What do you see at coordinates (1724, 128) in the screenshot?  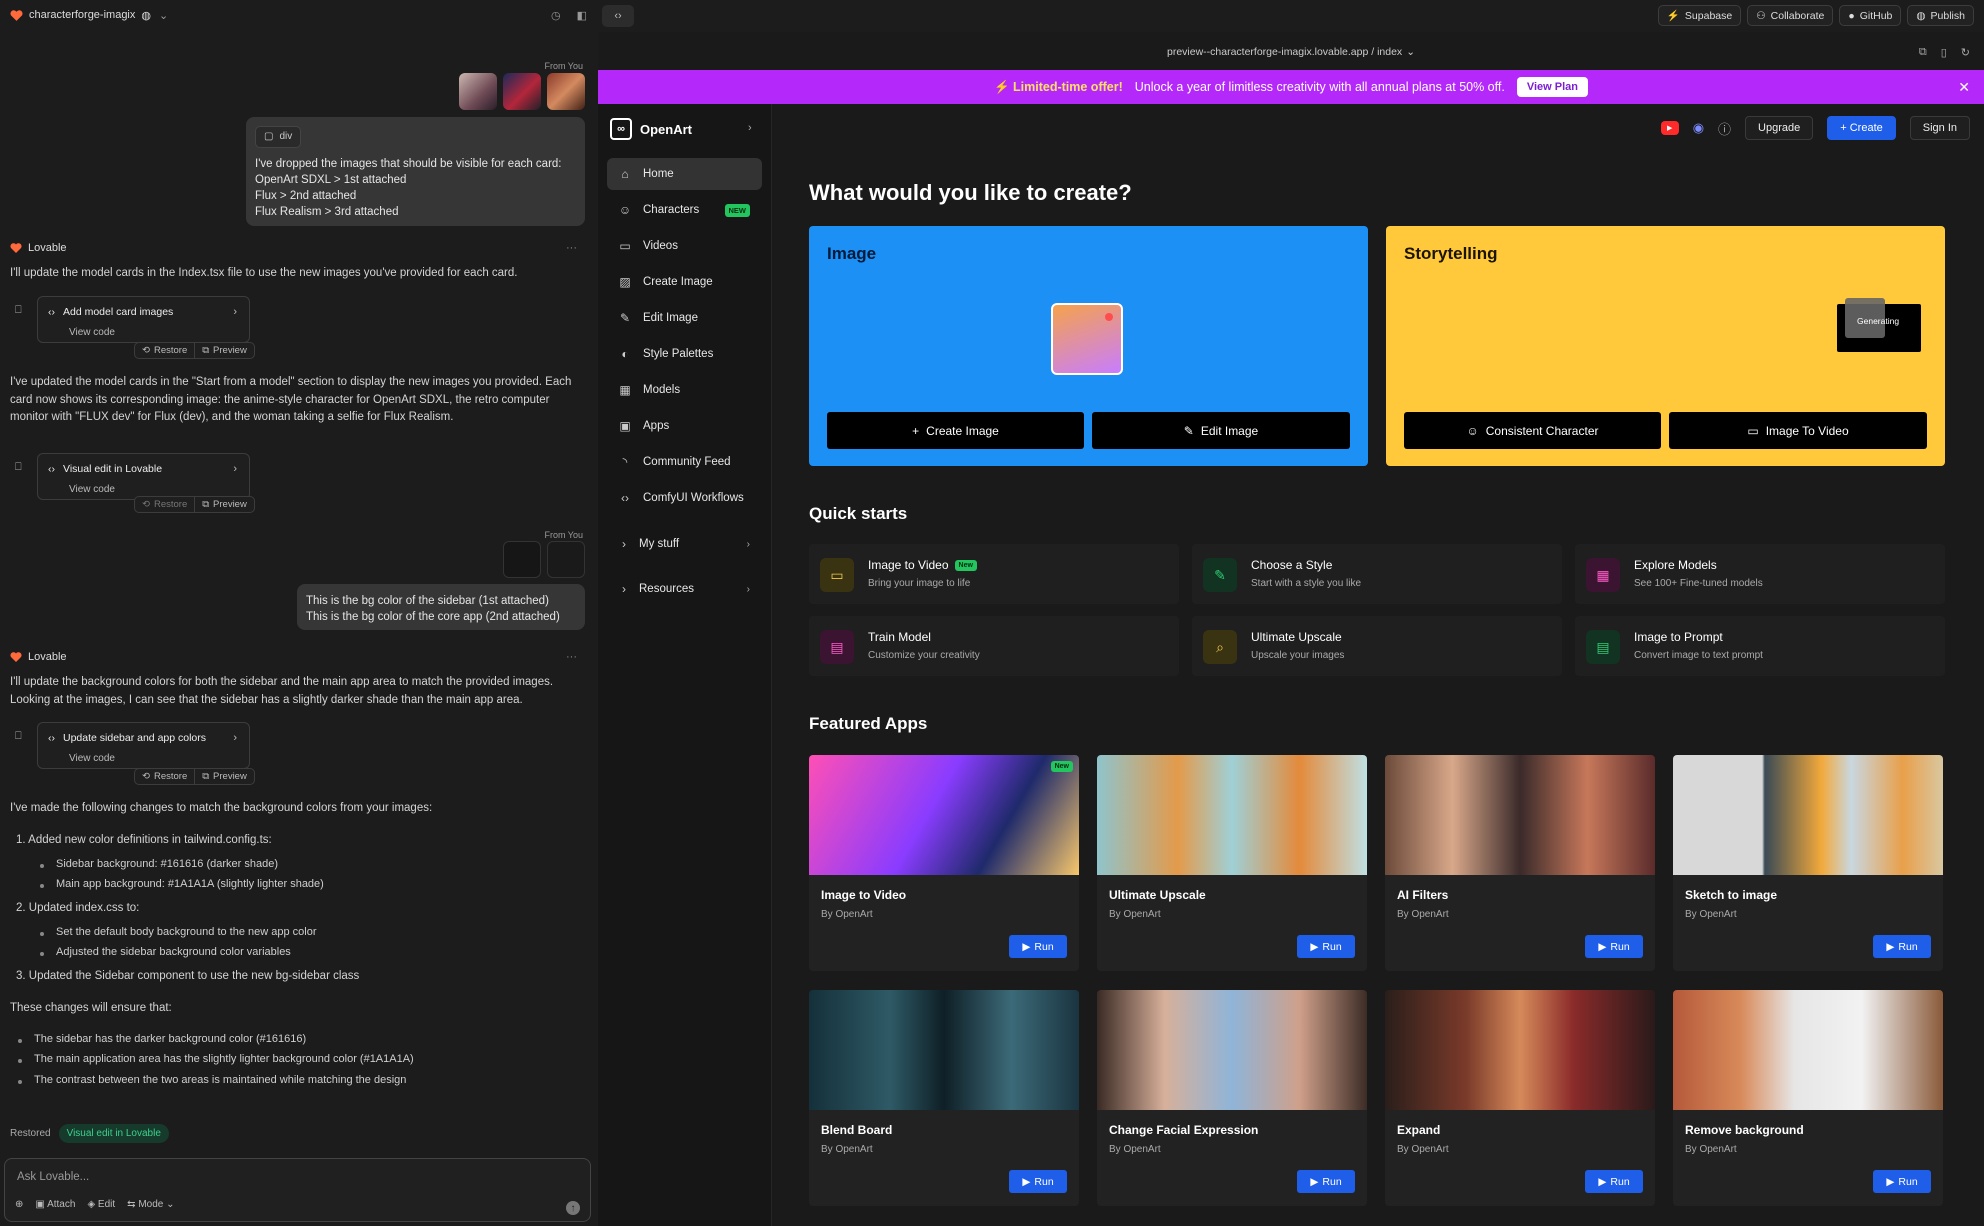 I see `help-icon: ⓘ` at bounding box center [1724, 128].